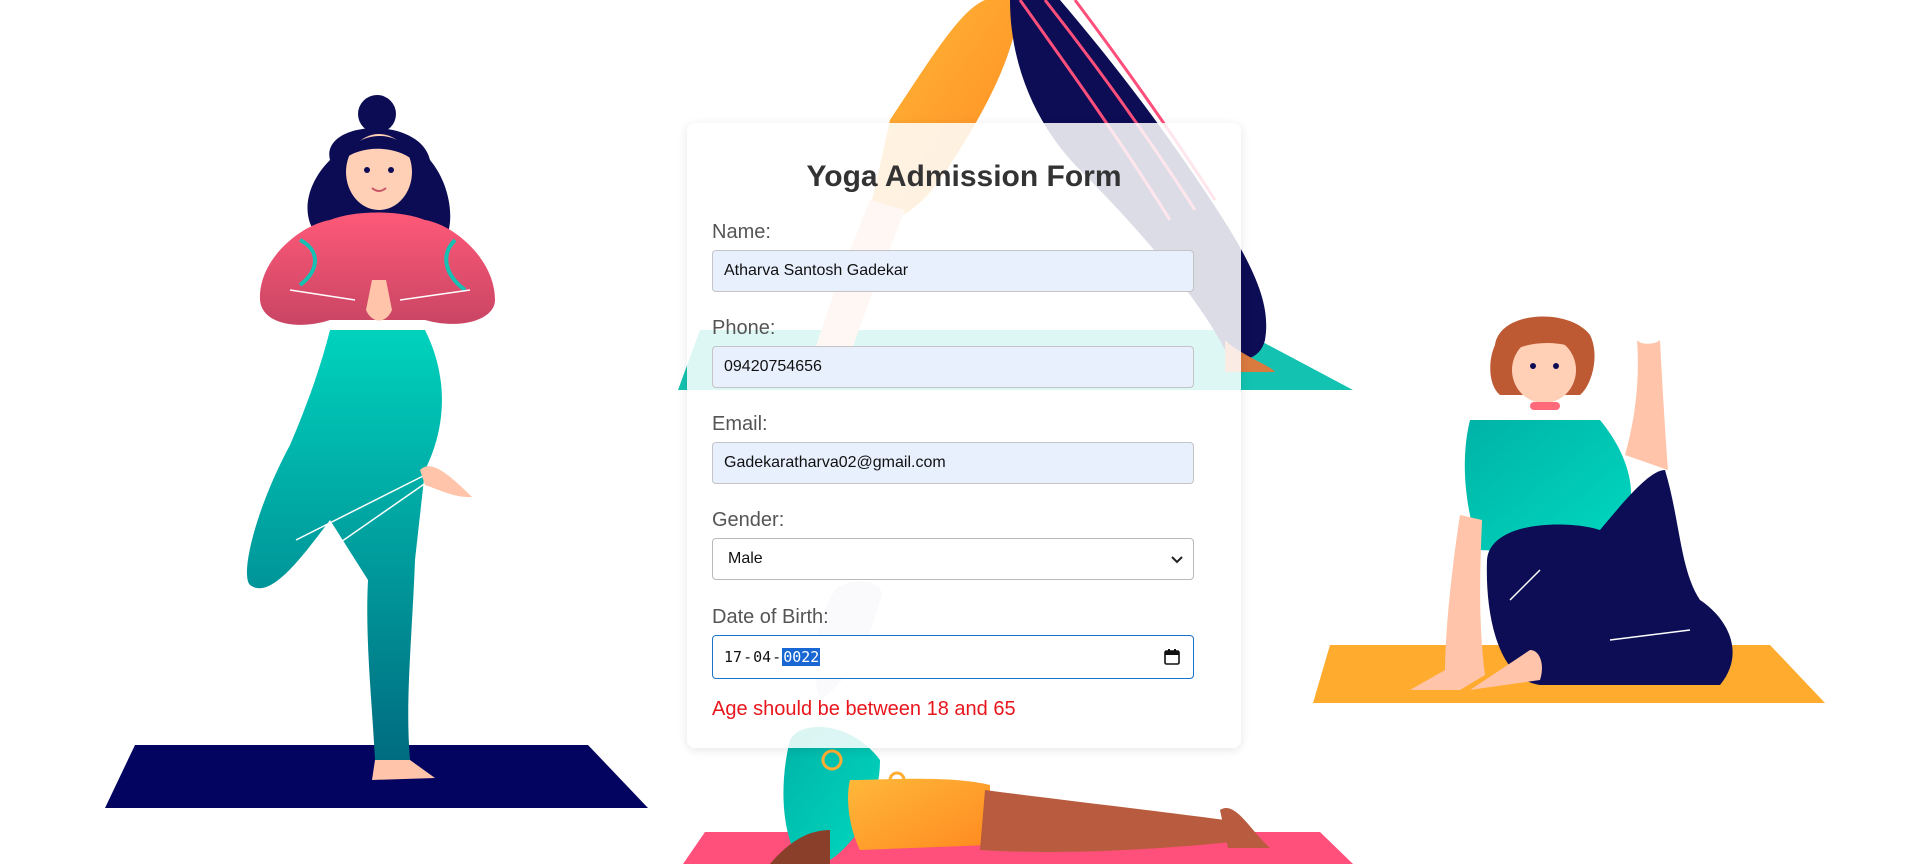 The image size is (1920, 864). I want to click on dob-month-segment: 04, so click(762, 657).